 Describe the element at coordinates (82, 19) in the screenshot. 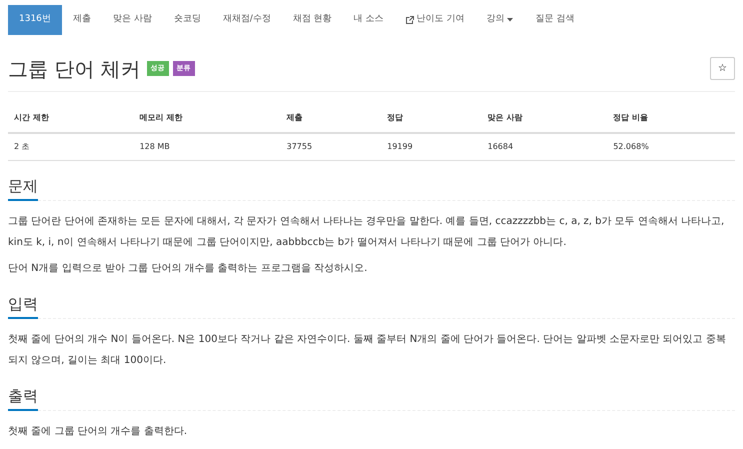

I see `nav-tab: 제출` at that location.